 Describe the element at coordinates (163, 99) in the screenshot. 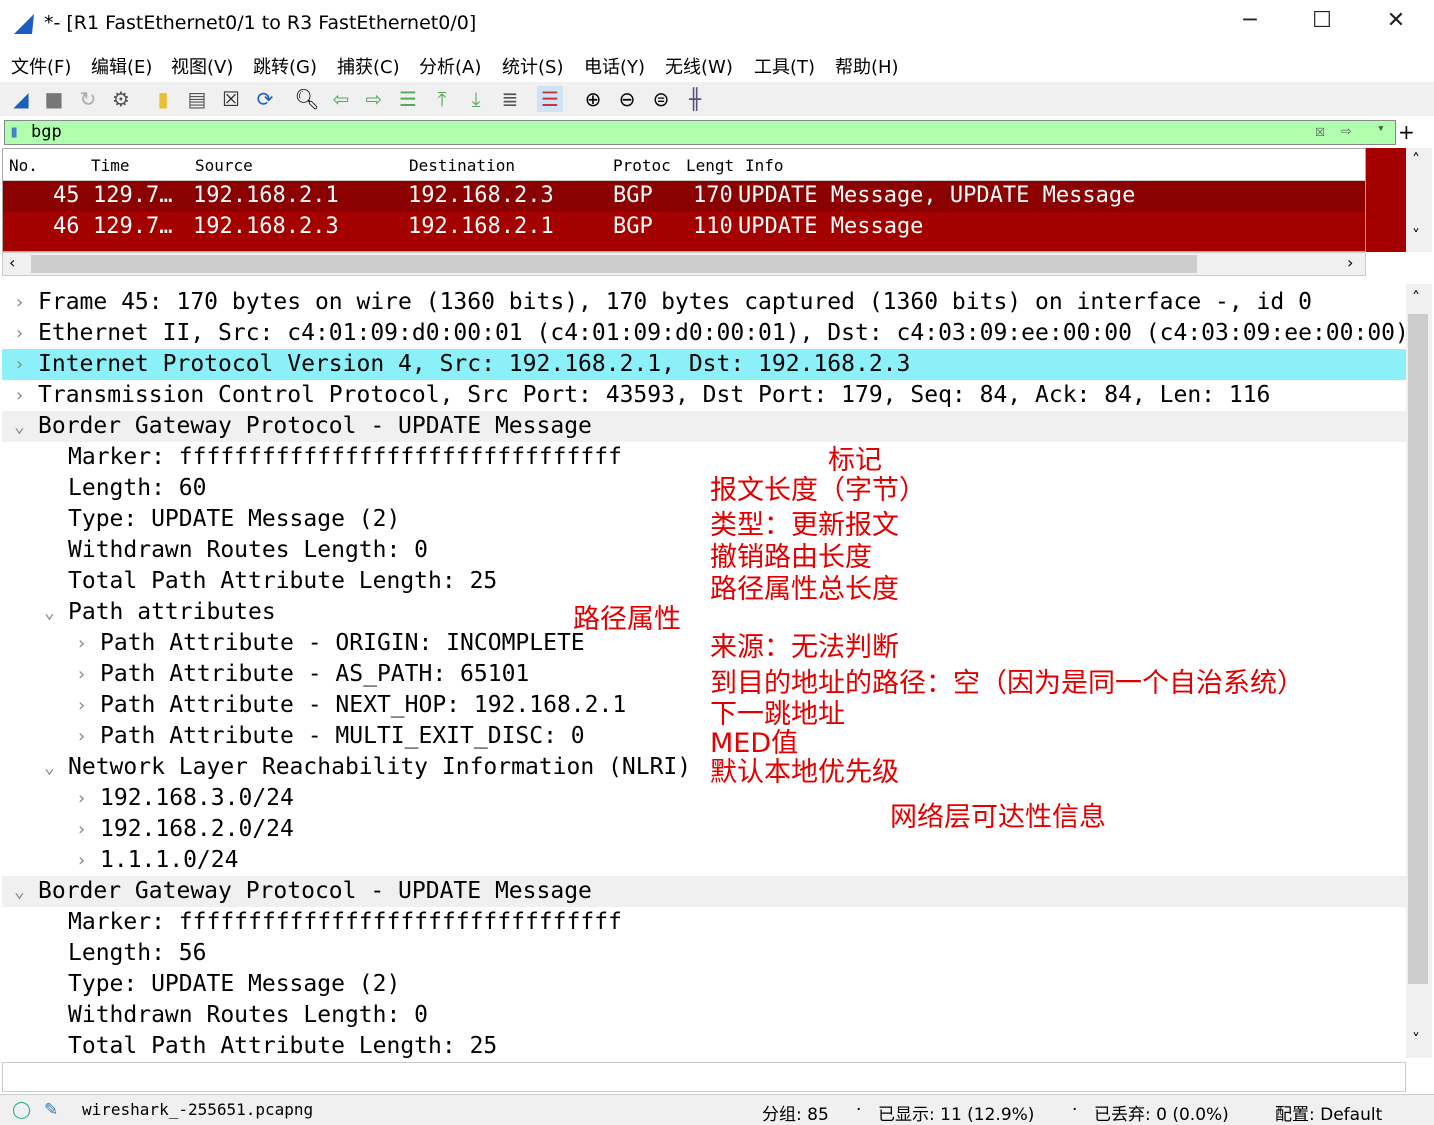

I see `open-icon: ▮` at that location.